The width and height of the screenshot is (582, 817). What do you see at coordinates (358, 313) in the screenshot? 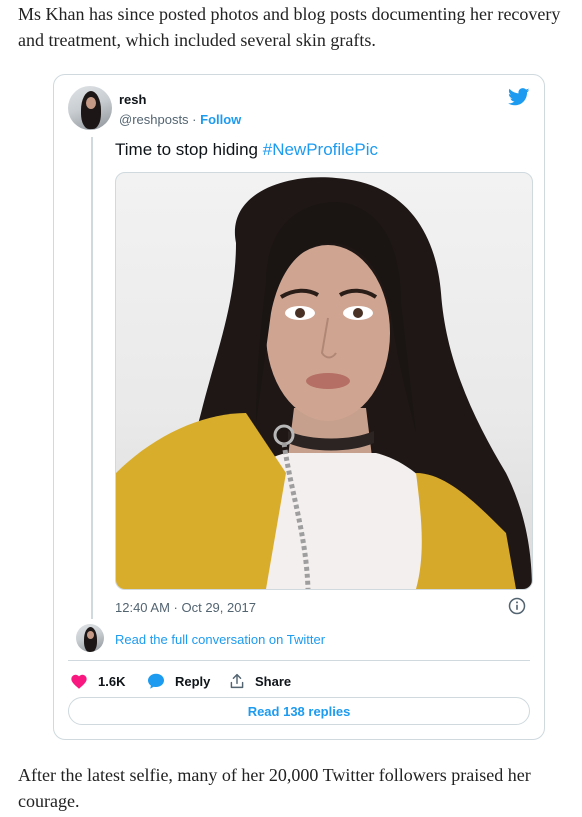
I see `right-iris` at bounding box center [358, 313].